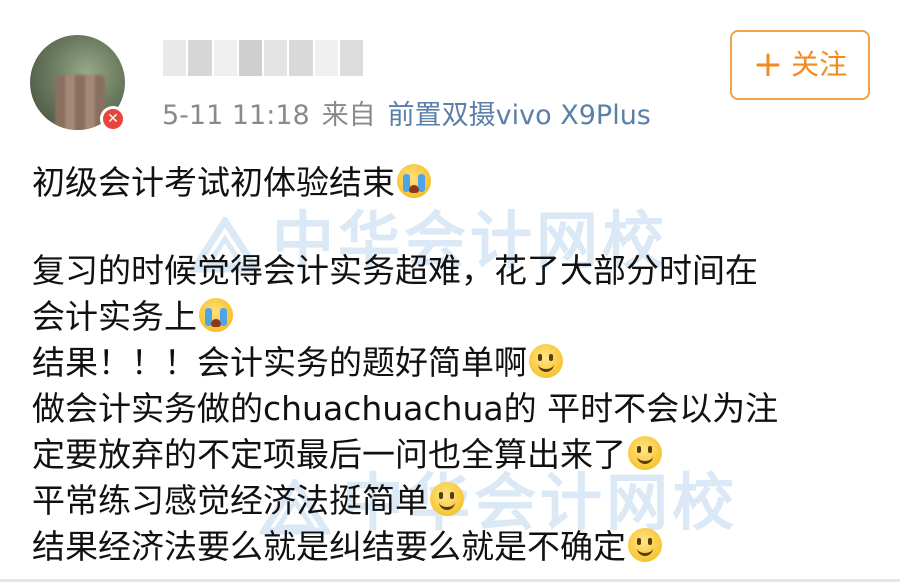  What do you see at coordinates (768, 64) in the screenshot?
I see `plus-icon: +` at bounding box center [768, 64].